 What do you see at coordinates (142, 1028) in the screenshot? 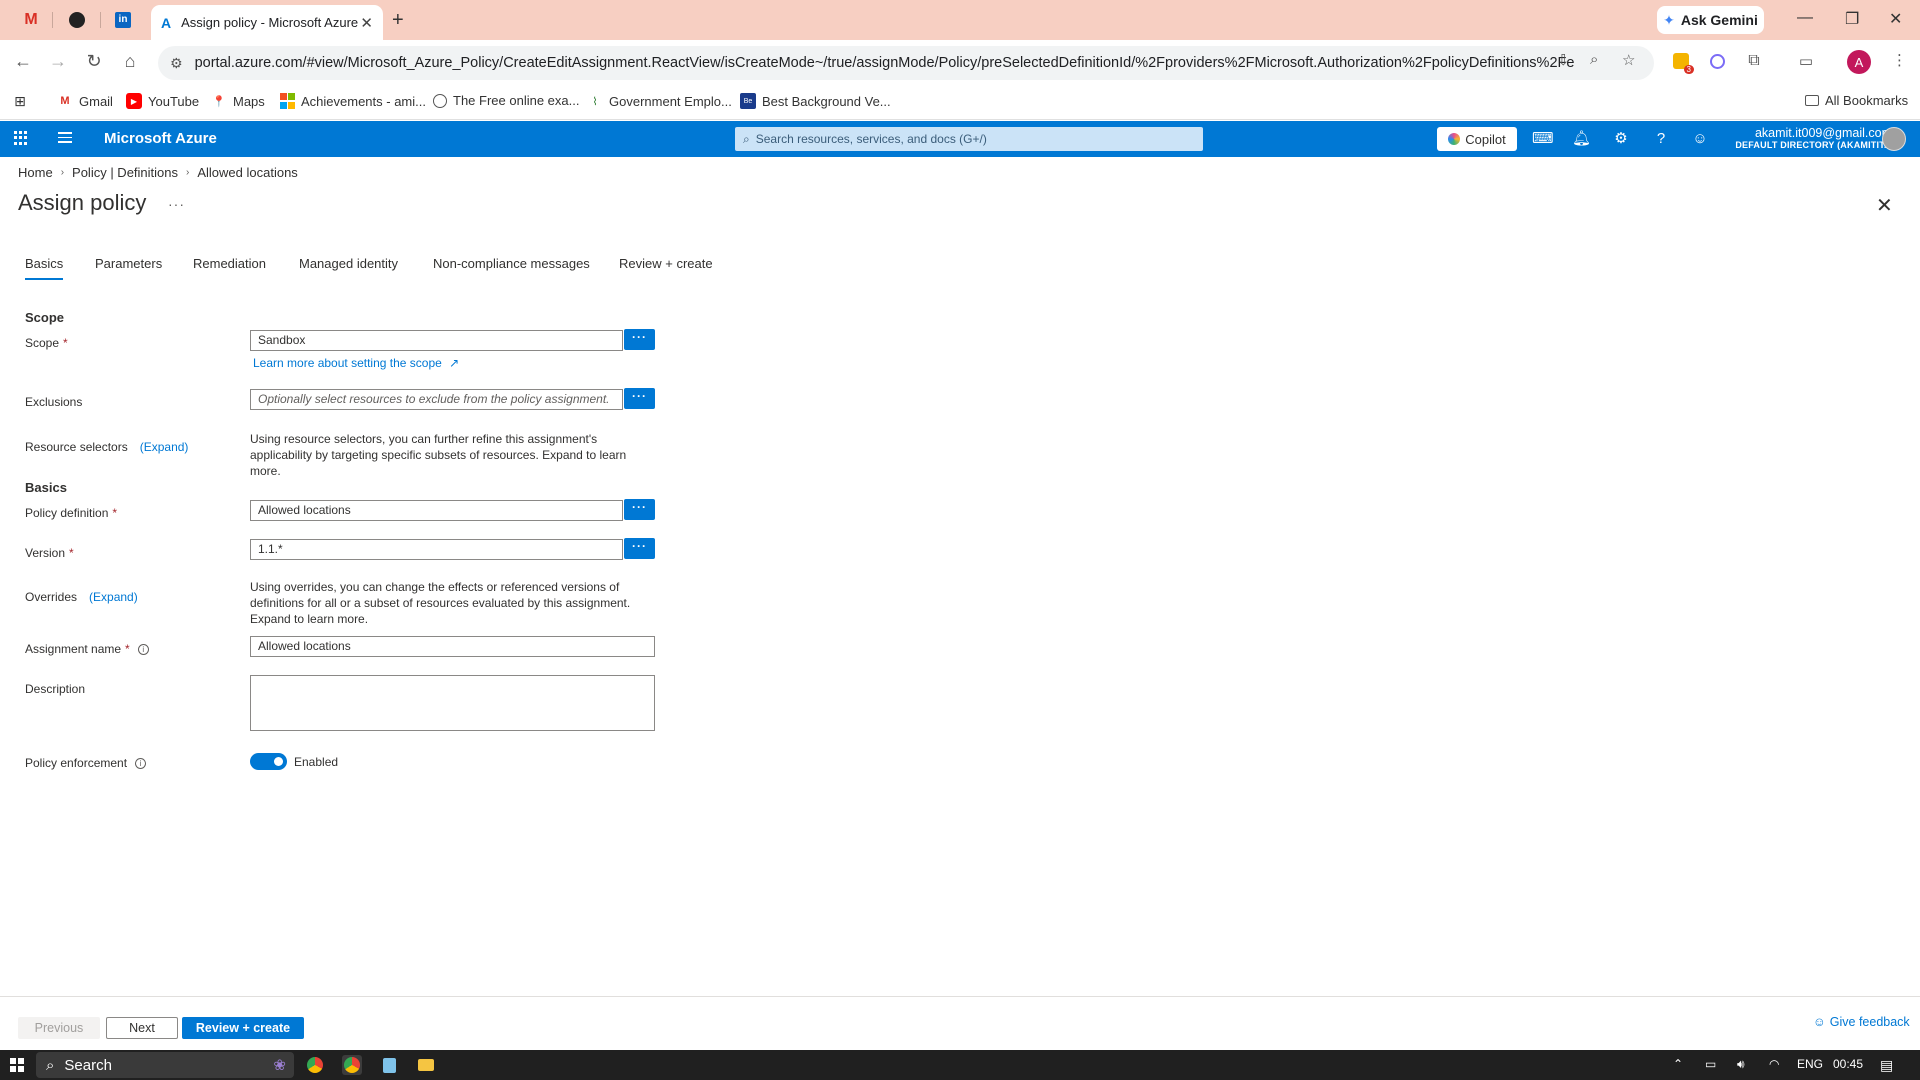
I see `next-button: Next` at bounding box center [142, 1028].